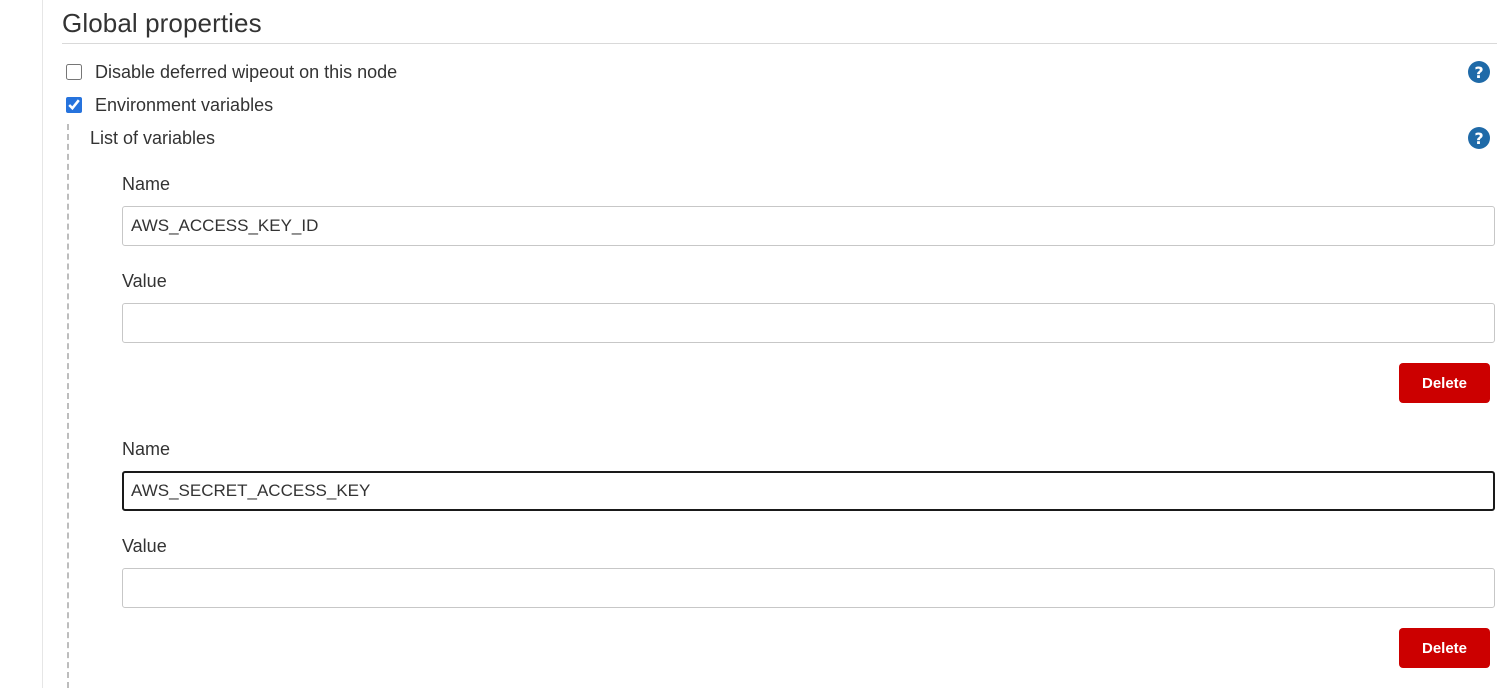 The image size is (1502, 688). I want to click on option-disable-deferred-wipeout: Disable deferred wipeout on this node, so click(231, 72).